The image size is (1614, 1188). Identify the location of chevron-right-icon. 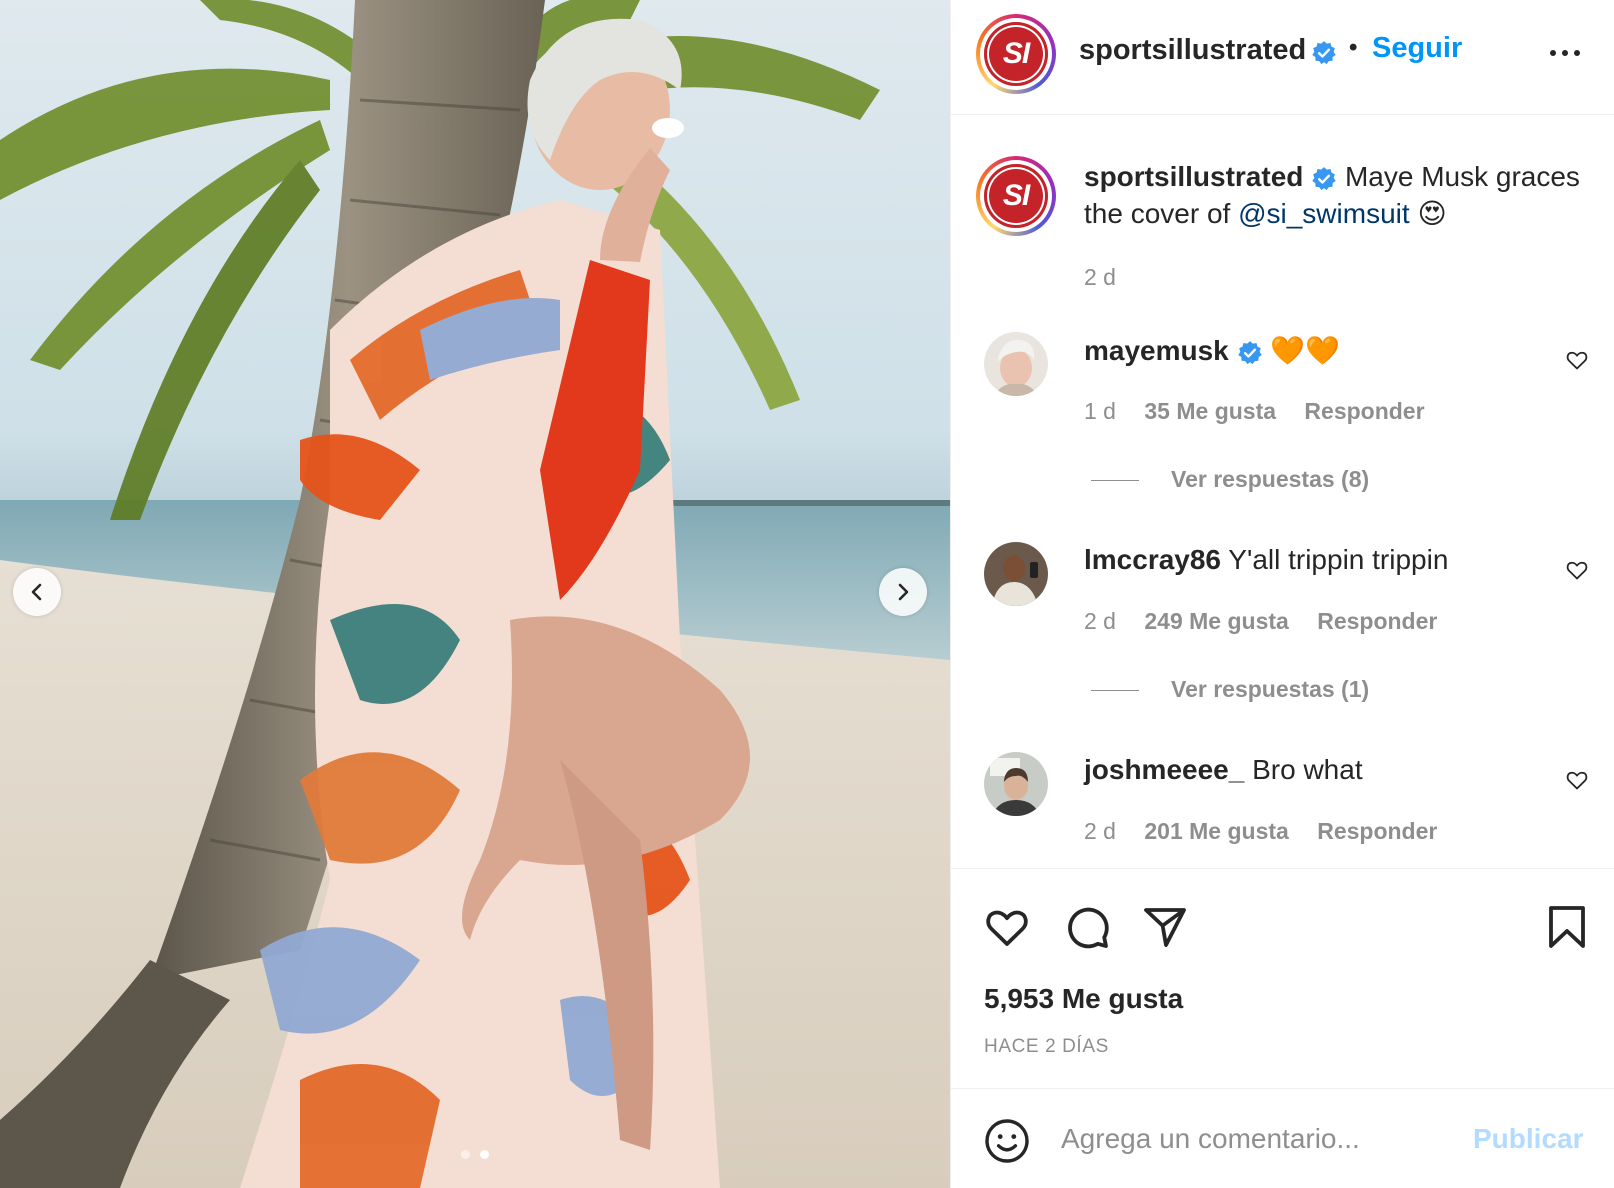
(903, 592).